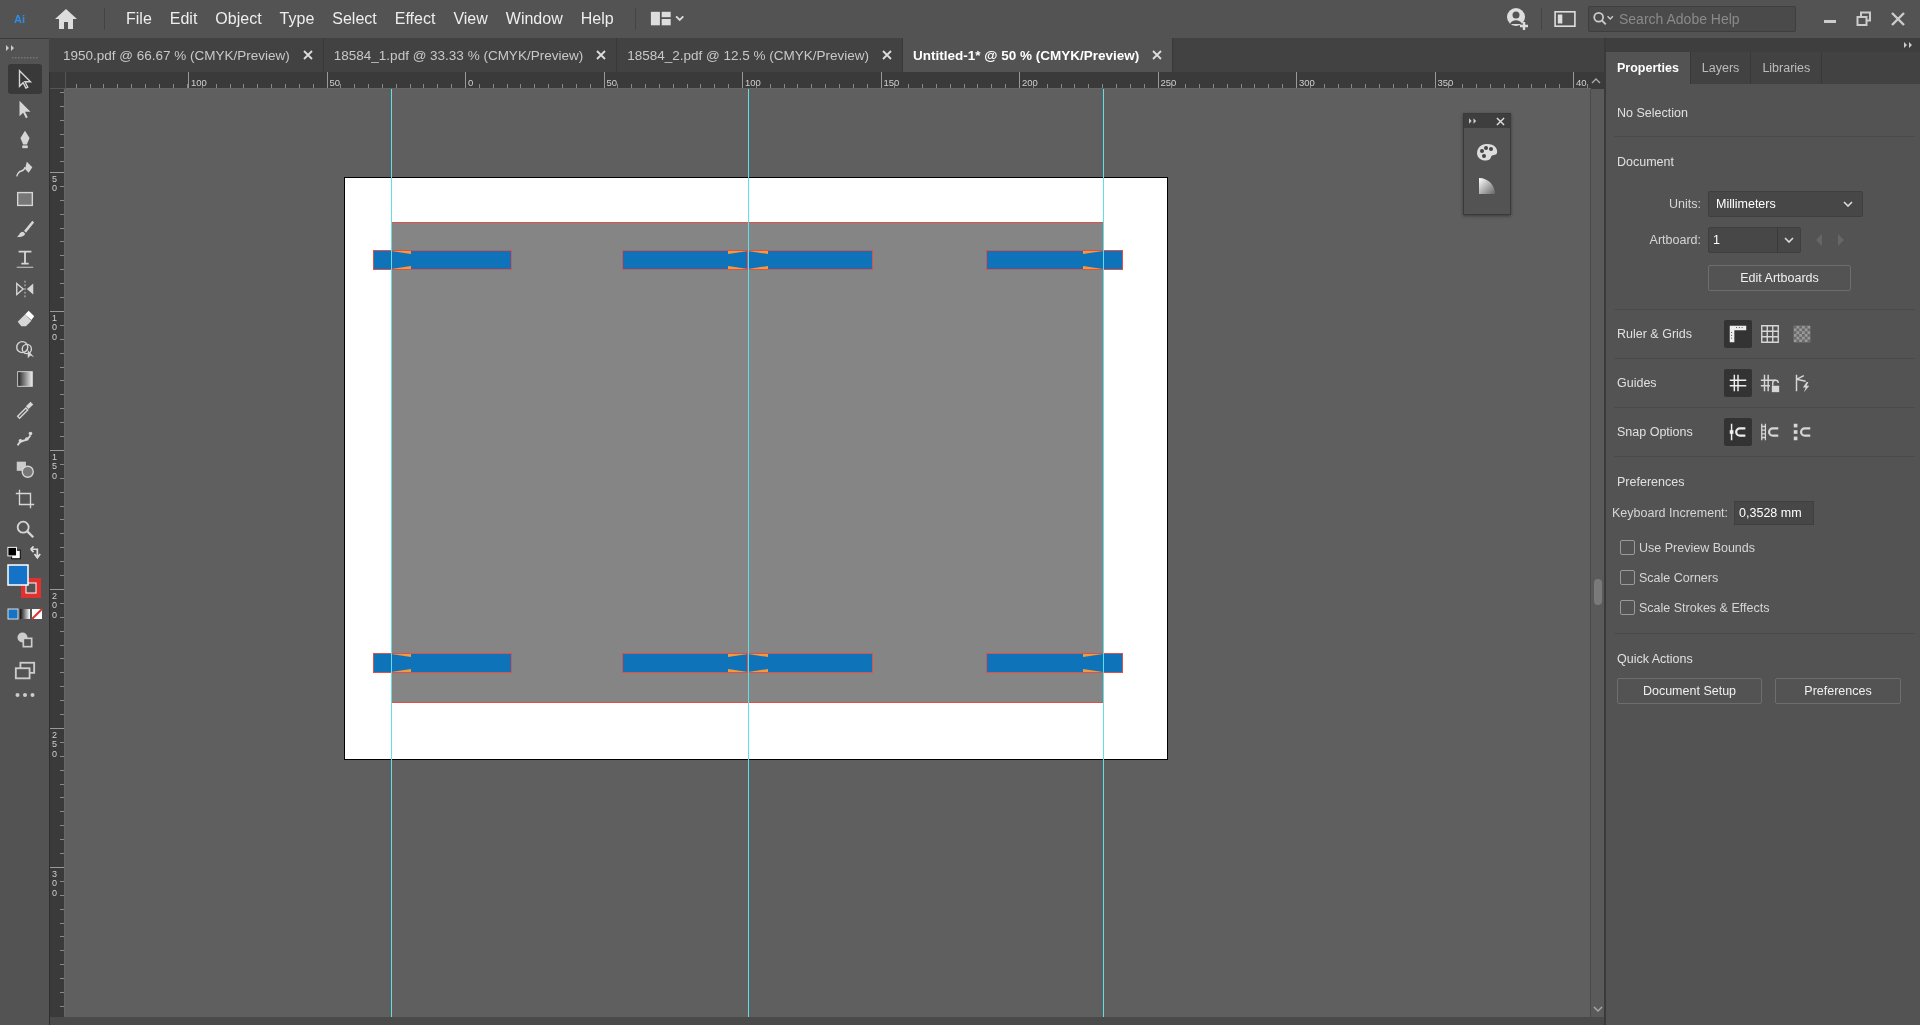  I want to click on section-heading: Preferences, so click(1651, 482).